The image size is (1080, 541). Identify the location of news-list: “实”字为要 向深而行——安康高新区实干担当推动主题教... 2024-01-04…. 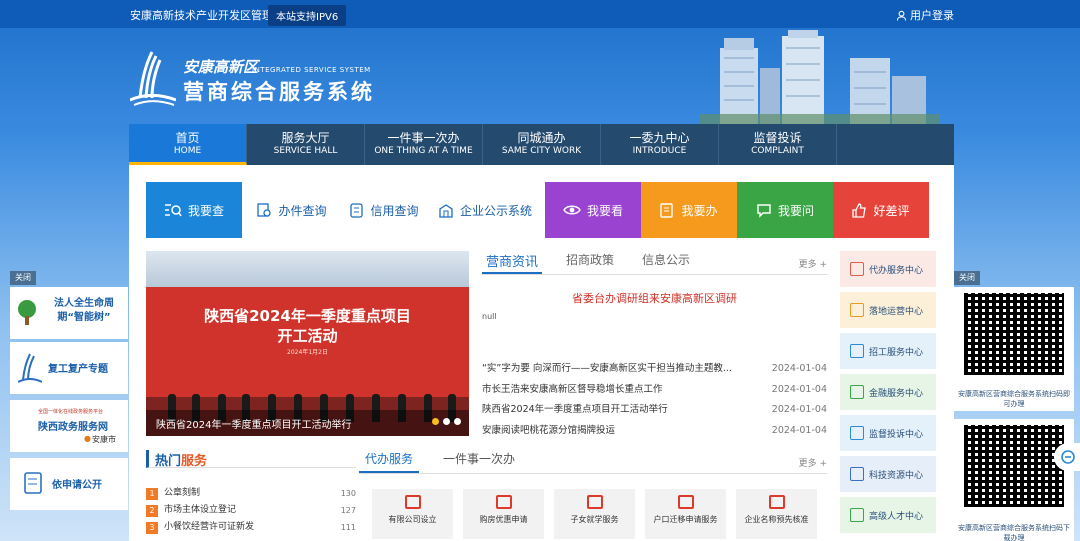
(654, 400).